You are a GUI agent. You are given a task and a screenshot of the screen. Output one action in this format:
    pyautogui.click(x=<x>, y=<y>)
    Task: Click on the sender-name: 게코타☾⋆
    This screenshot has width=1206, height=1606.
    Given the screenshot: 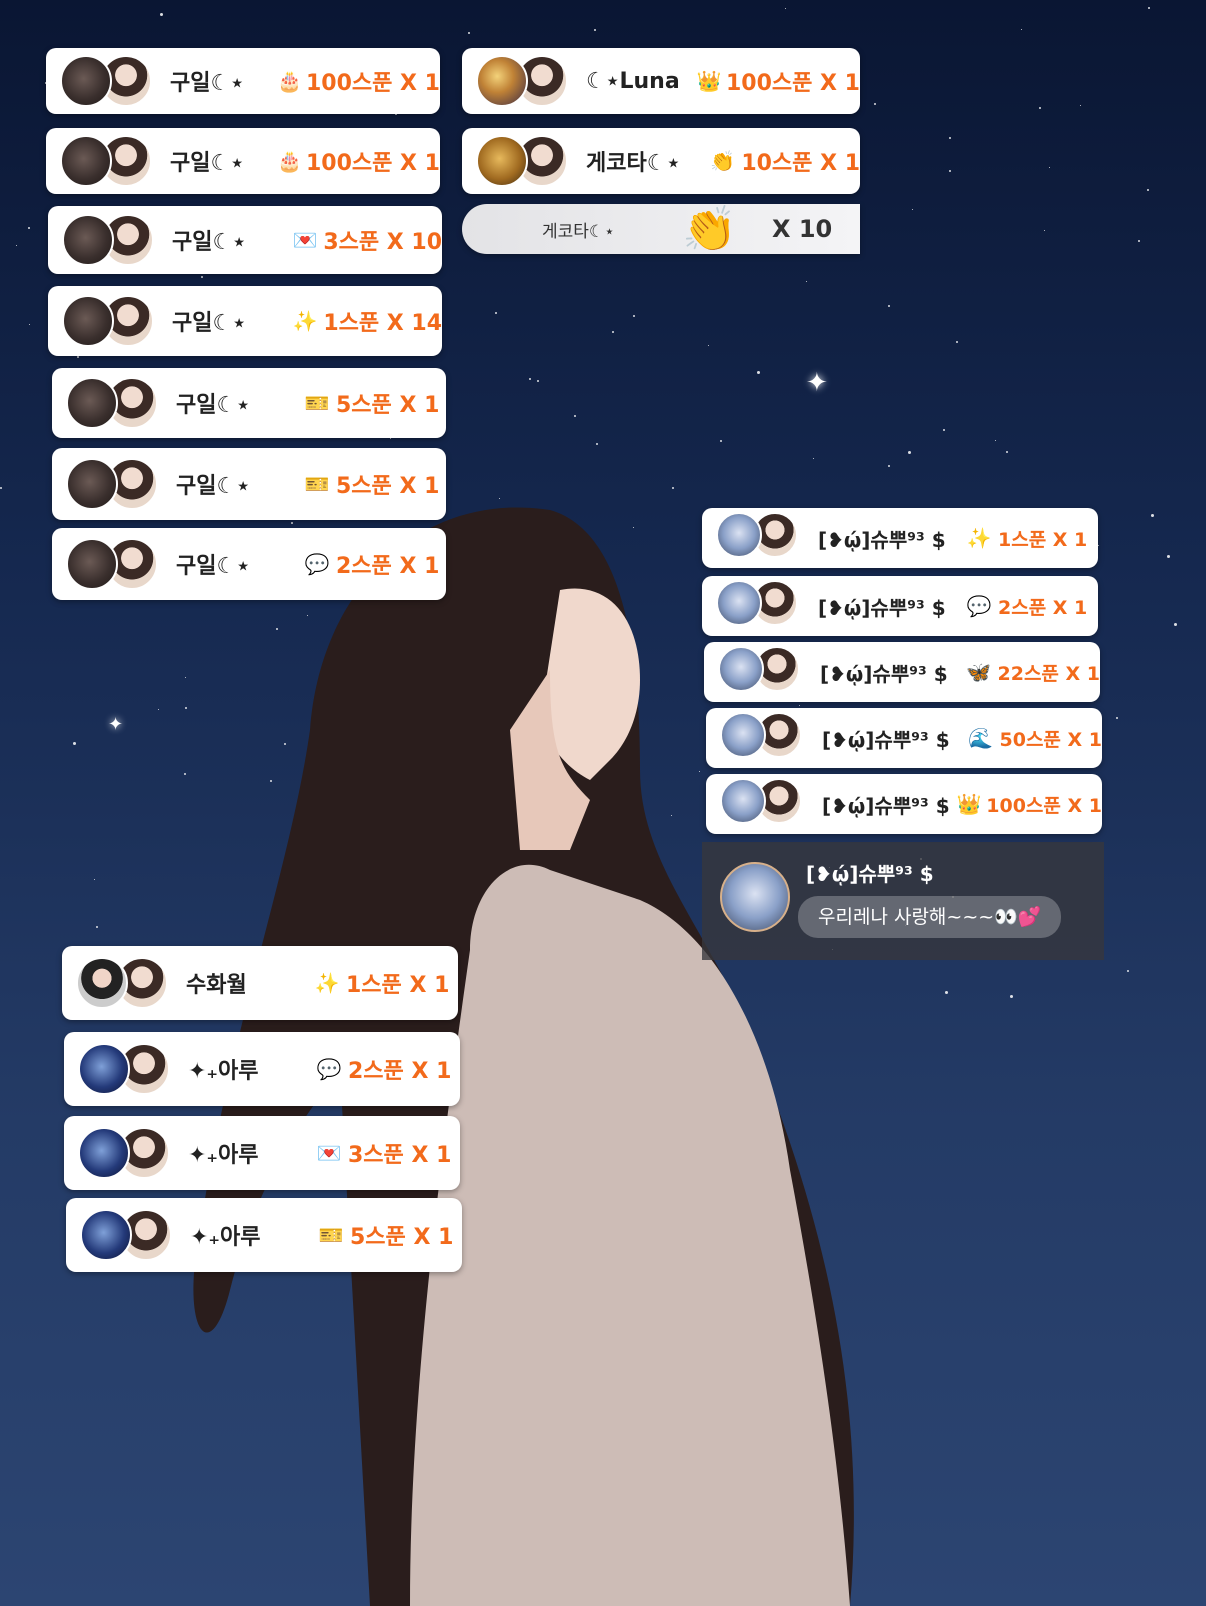 What is the action you would take?
    pyautogui.click(x=633, y=163)
    